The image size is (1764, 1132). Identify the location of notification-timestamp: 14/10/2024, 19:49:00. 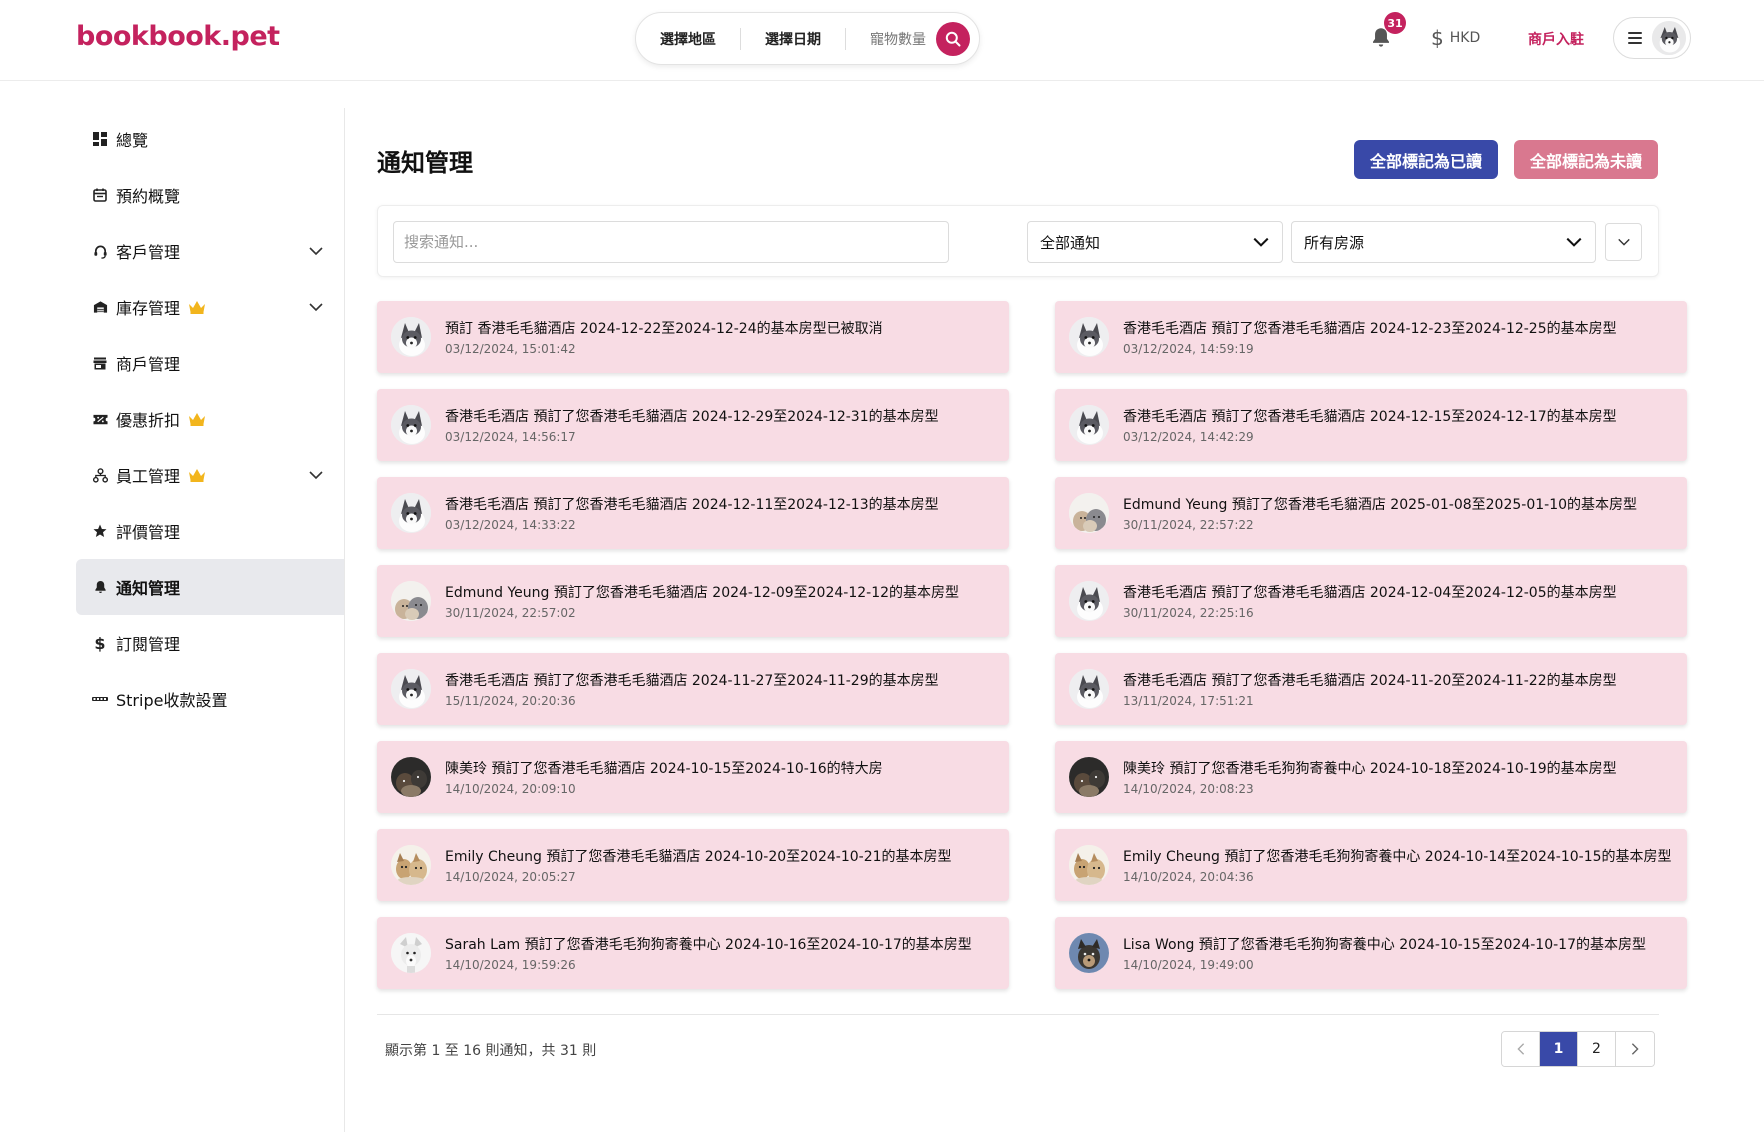
(1188, 965).